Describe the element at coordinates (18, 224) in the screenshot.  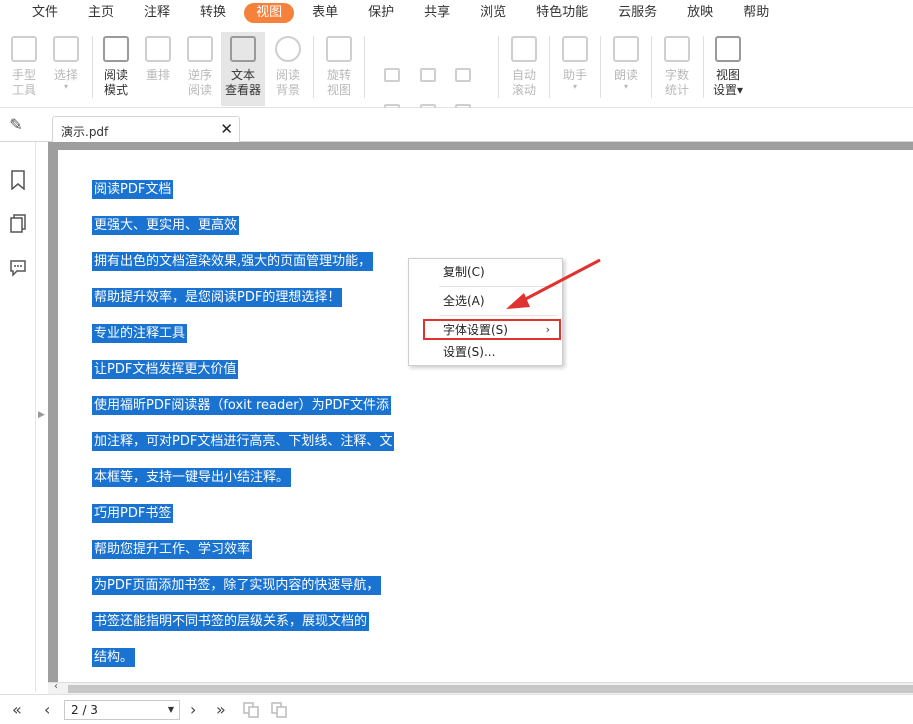
I see `pages-icon` at that location.